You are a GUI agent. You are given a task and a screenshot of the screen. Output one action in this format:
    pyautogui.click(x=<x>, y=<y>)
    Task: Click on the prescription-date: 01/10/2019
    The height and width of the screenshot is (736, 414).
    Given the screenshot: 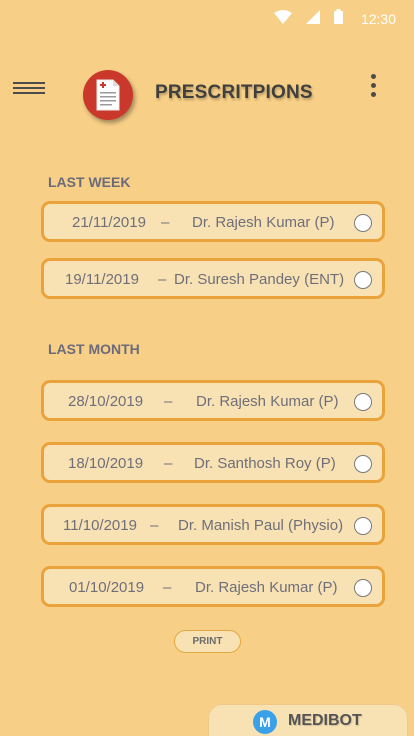 What is the action you would take?
    pyautogui.click(x=107, y=587)
    